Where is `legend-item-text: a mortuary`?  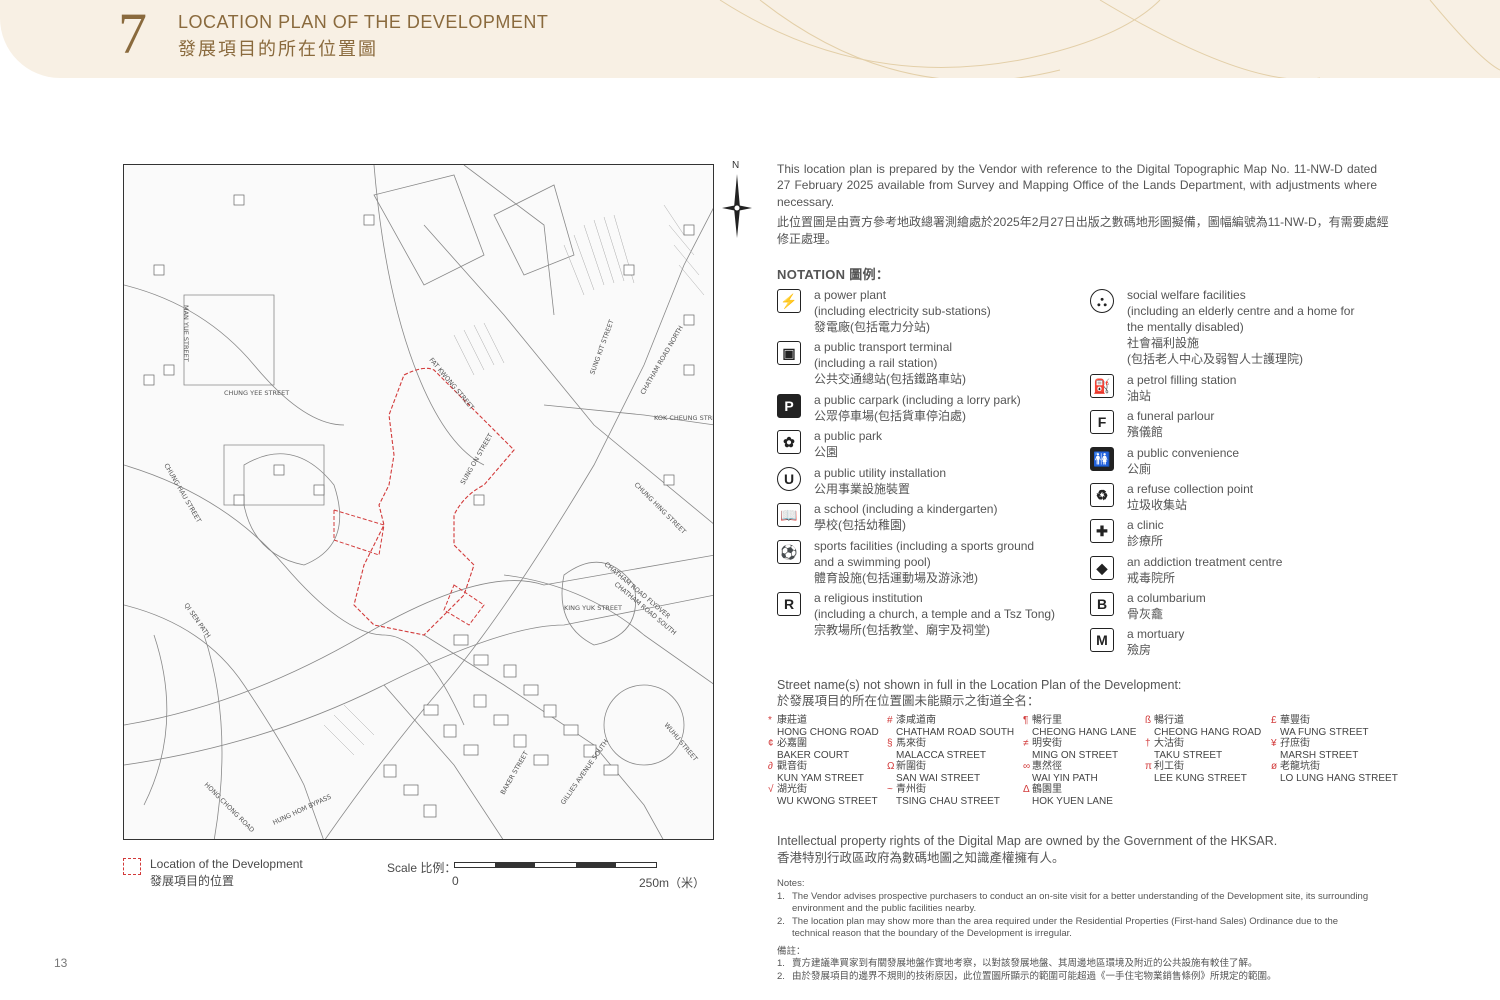 legend-item-text: a mortuary is located at coordinates (1156, 634).